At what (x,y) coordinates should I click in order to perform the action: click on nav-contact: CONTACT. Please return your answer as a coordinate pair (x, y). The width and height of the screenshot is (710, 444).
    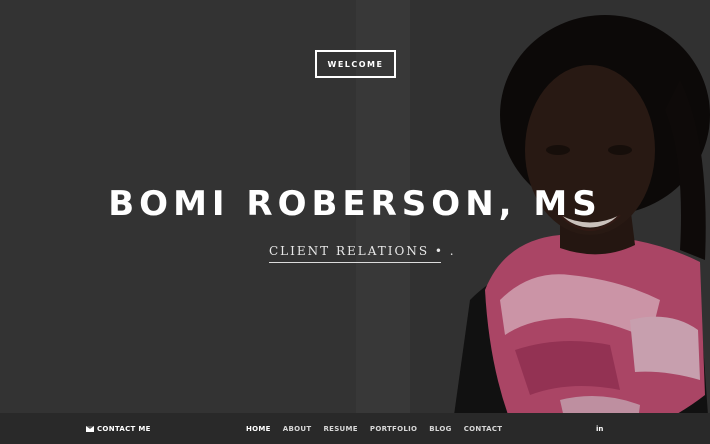
    Looking at the image, I should click on (483, 429).